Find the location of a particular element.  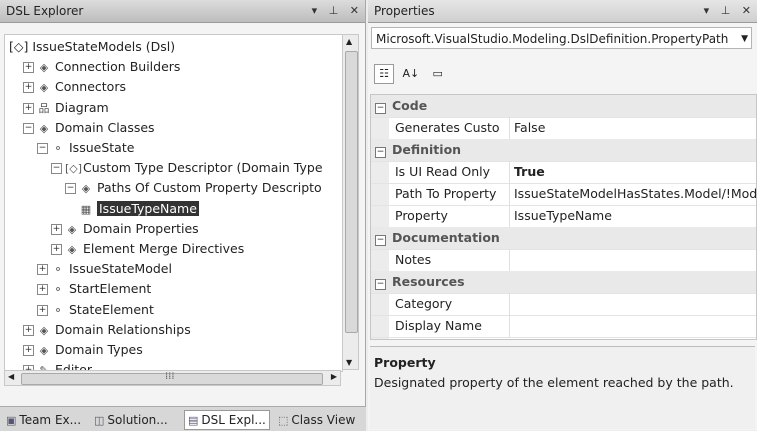

scroll-up-icon: ▲ is located at coordinates (349, 41).